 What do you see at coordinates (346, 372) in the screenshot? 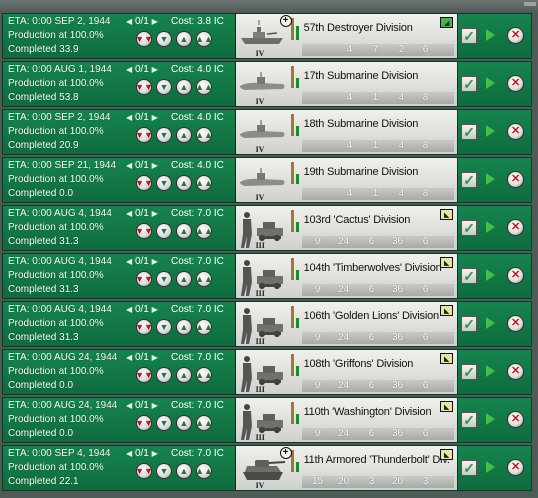
I see `unit-card: III 108th 'Griffons' Division 9 24 6 36 6 ◣` at bounding box center [346, 372].